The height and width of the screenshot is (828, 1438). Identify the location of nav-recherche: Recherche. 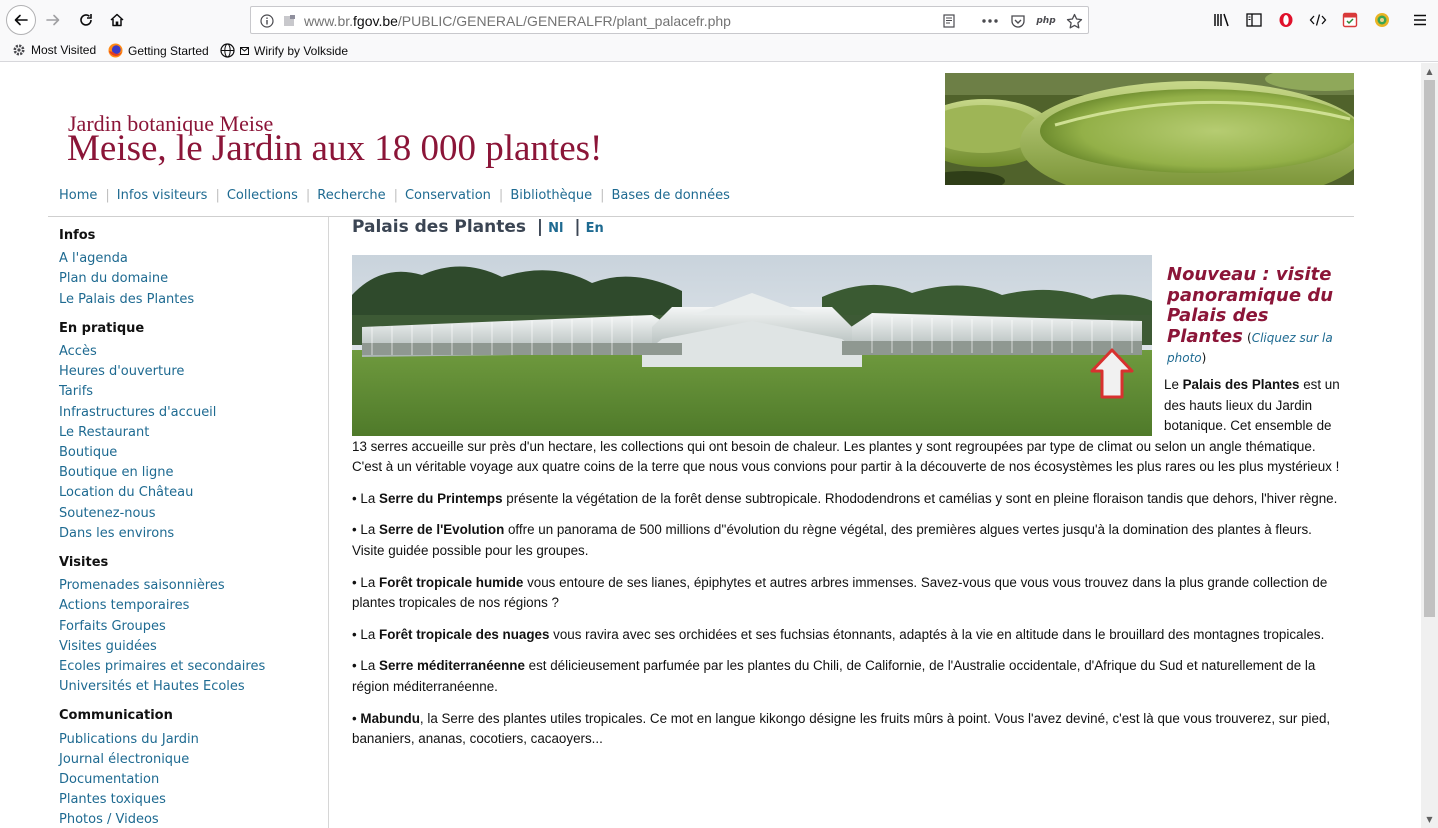
(351, 195).